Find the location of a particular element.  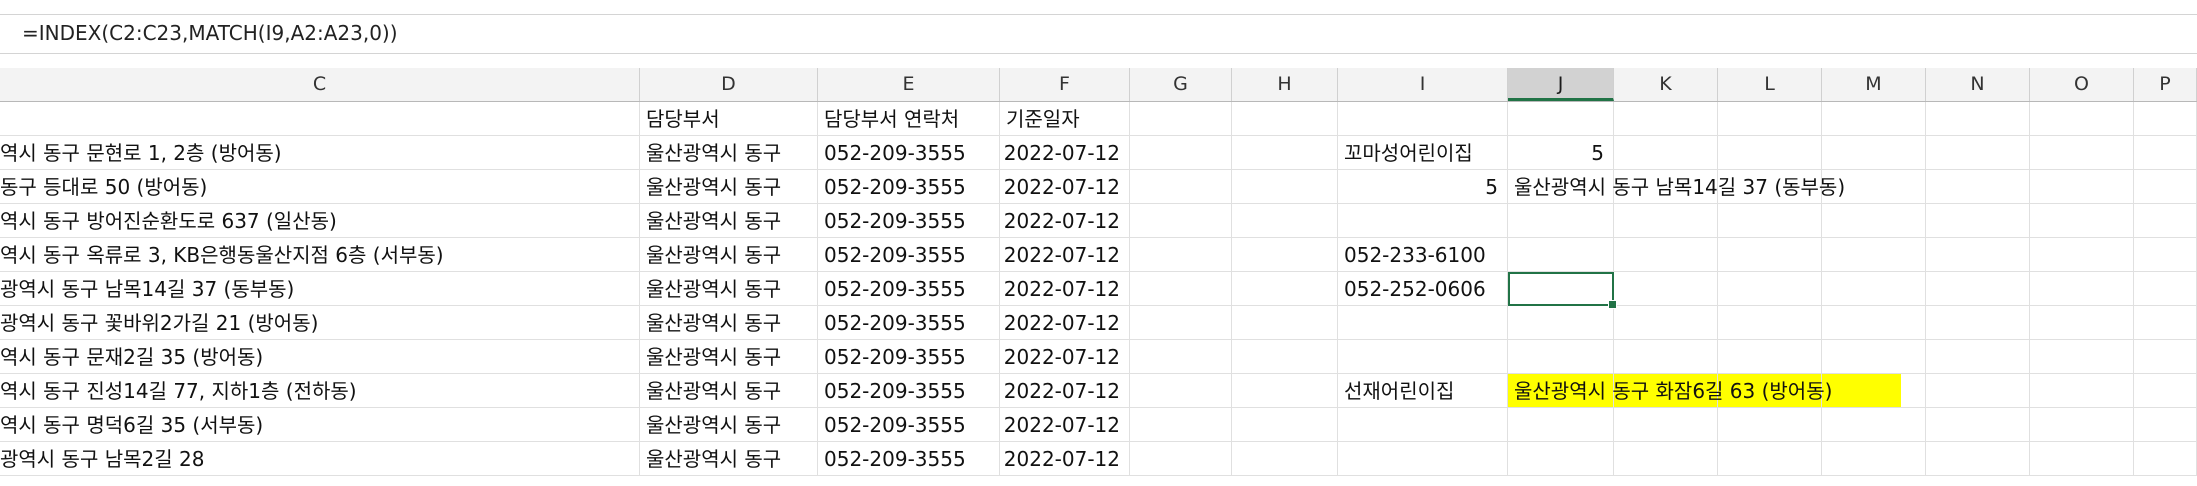

column-header-g: G is located at coordinates (1181, 84).